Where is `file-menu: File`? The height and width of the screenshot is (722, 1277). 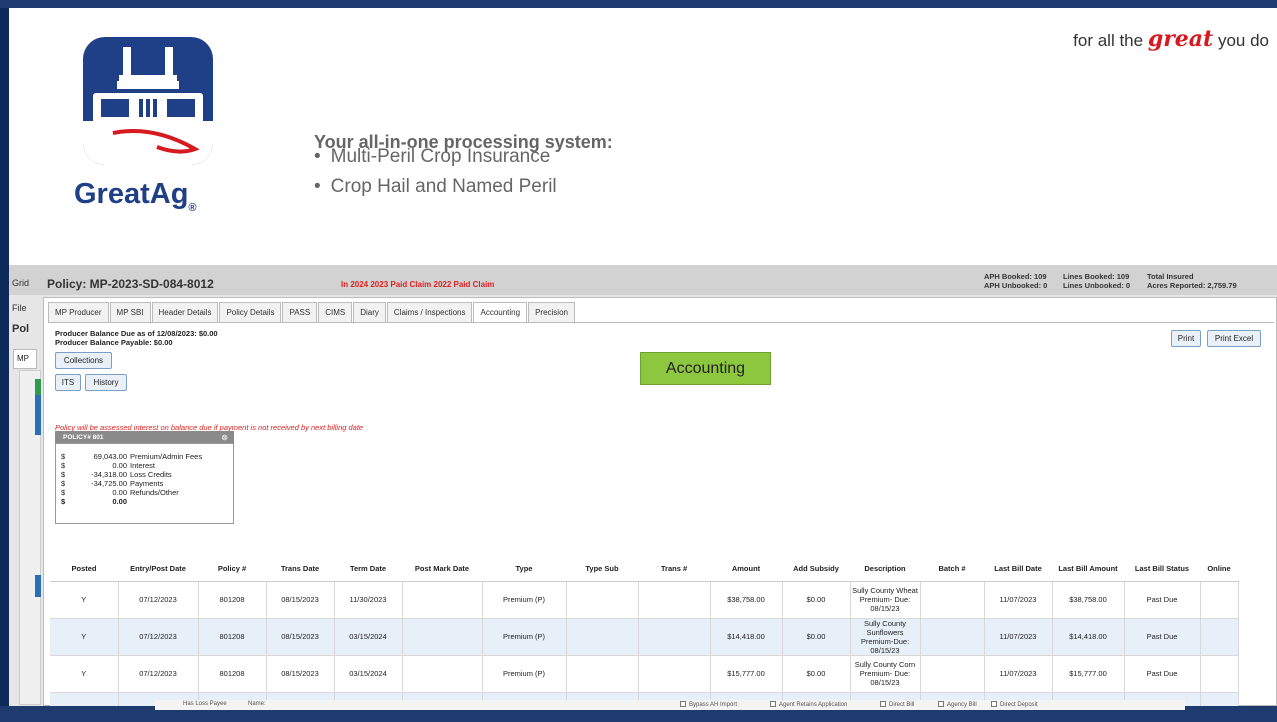
file-menu: File is located at coordinates (19, 308).